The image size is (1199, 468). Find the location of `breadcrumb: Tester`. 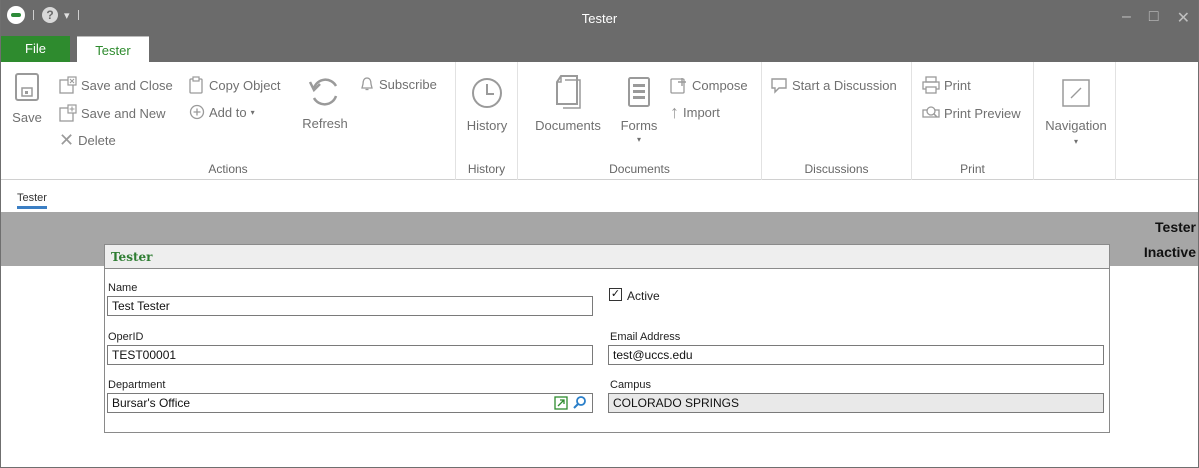

breadcrumb: Tester is located at coordinates (32, 200).